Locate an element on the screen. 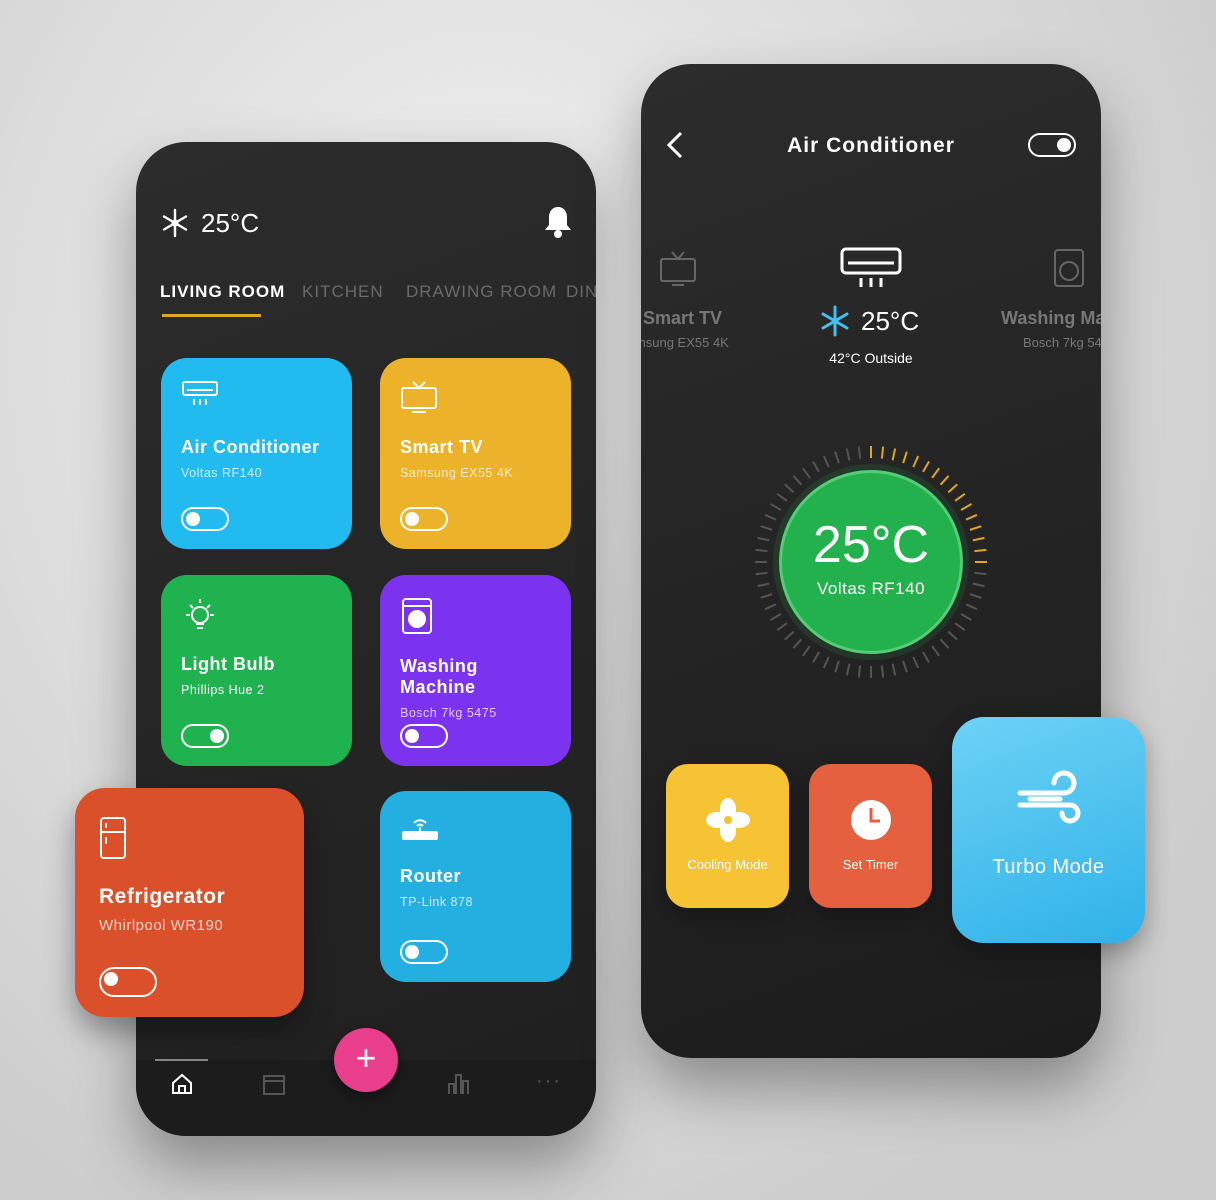 The width and height of the screenshot is (1216, 1200). device-model: Bosch 7kg 5475 is located at coordinates (448, 713).